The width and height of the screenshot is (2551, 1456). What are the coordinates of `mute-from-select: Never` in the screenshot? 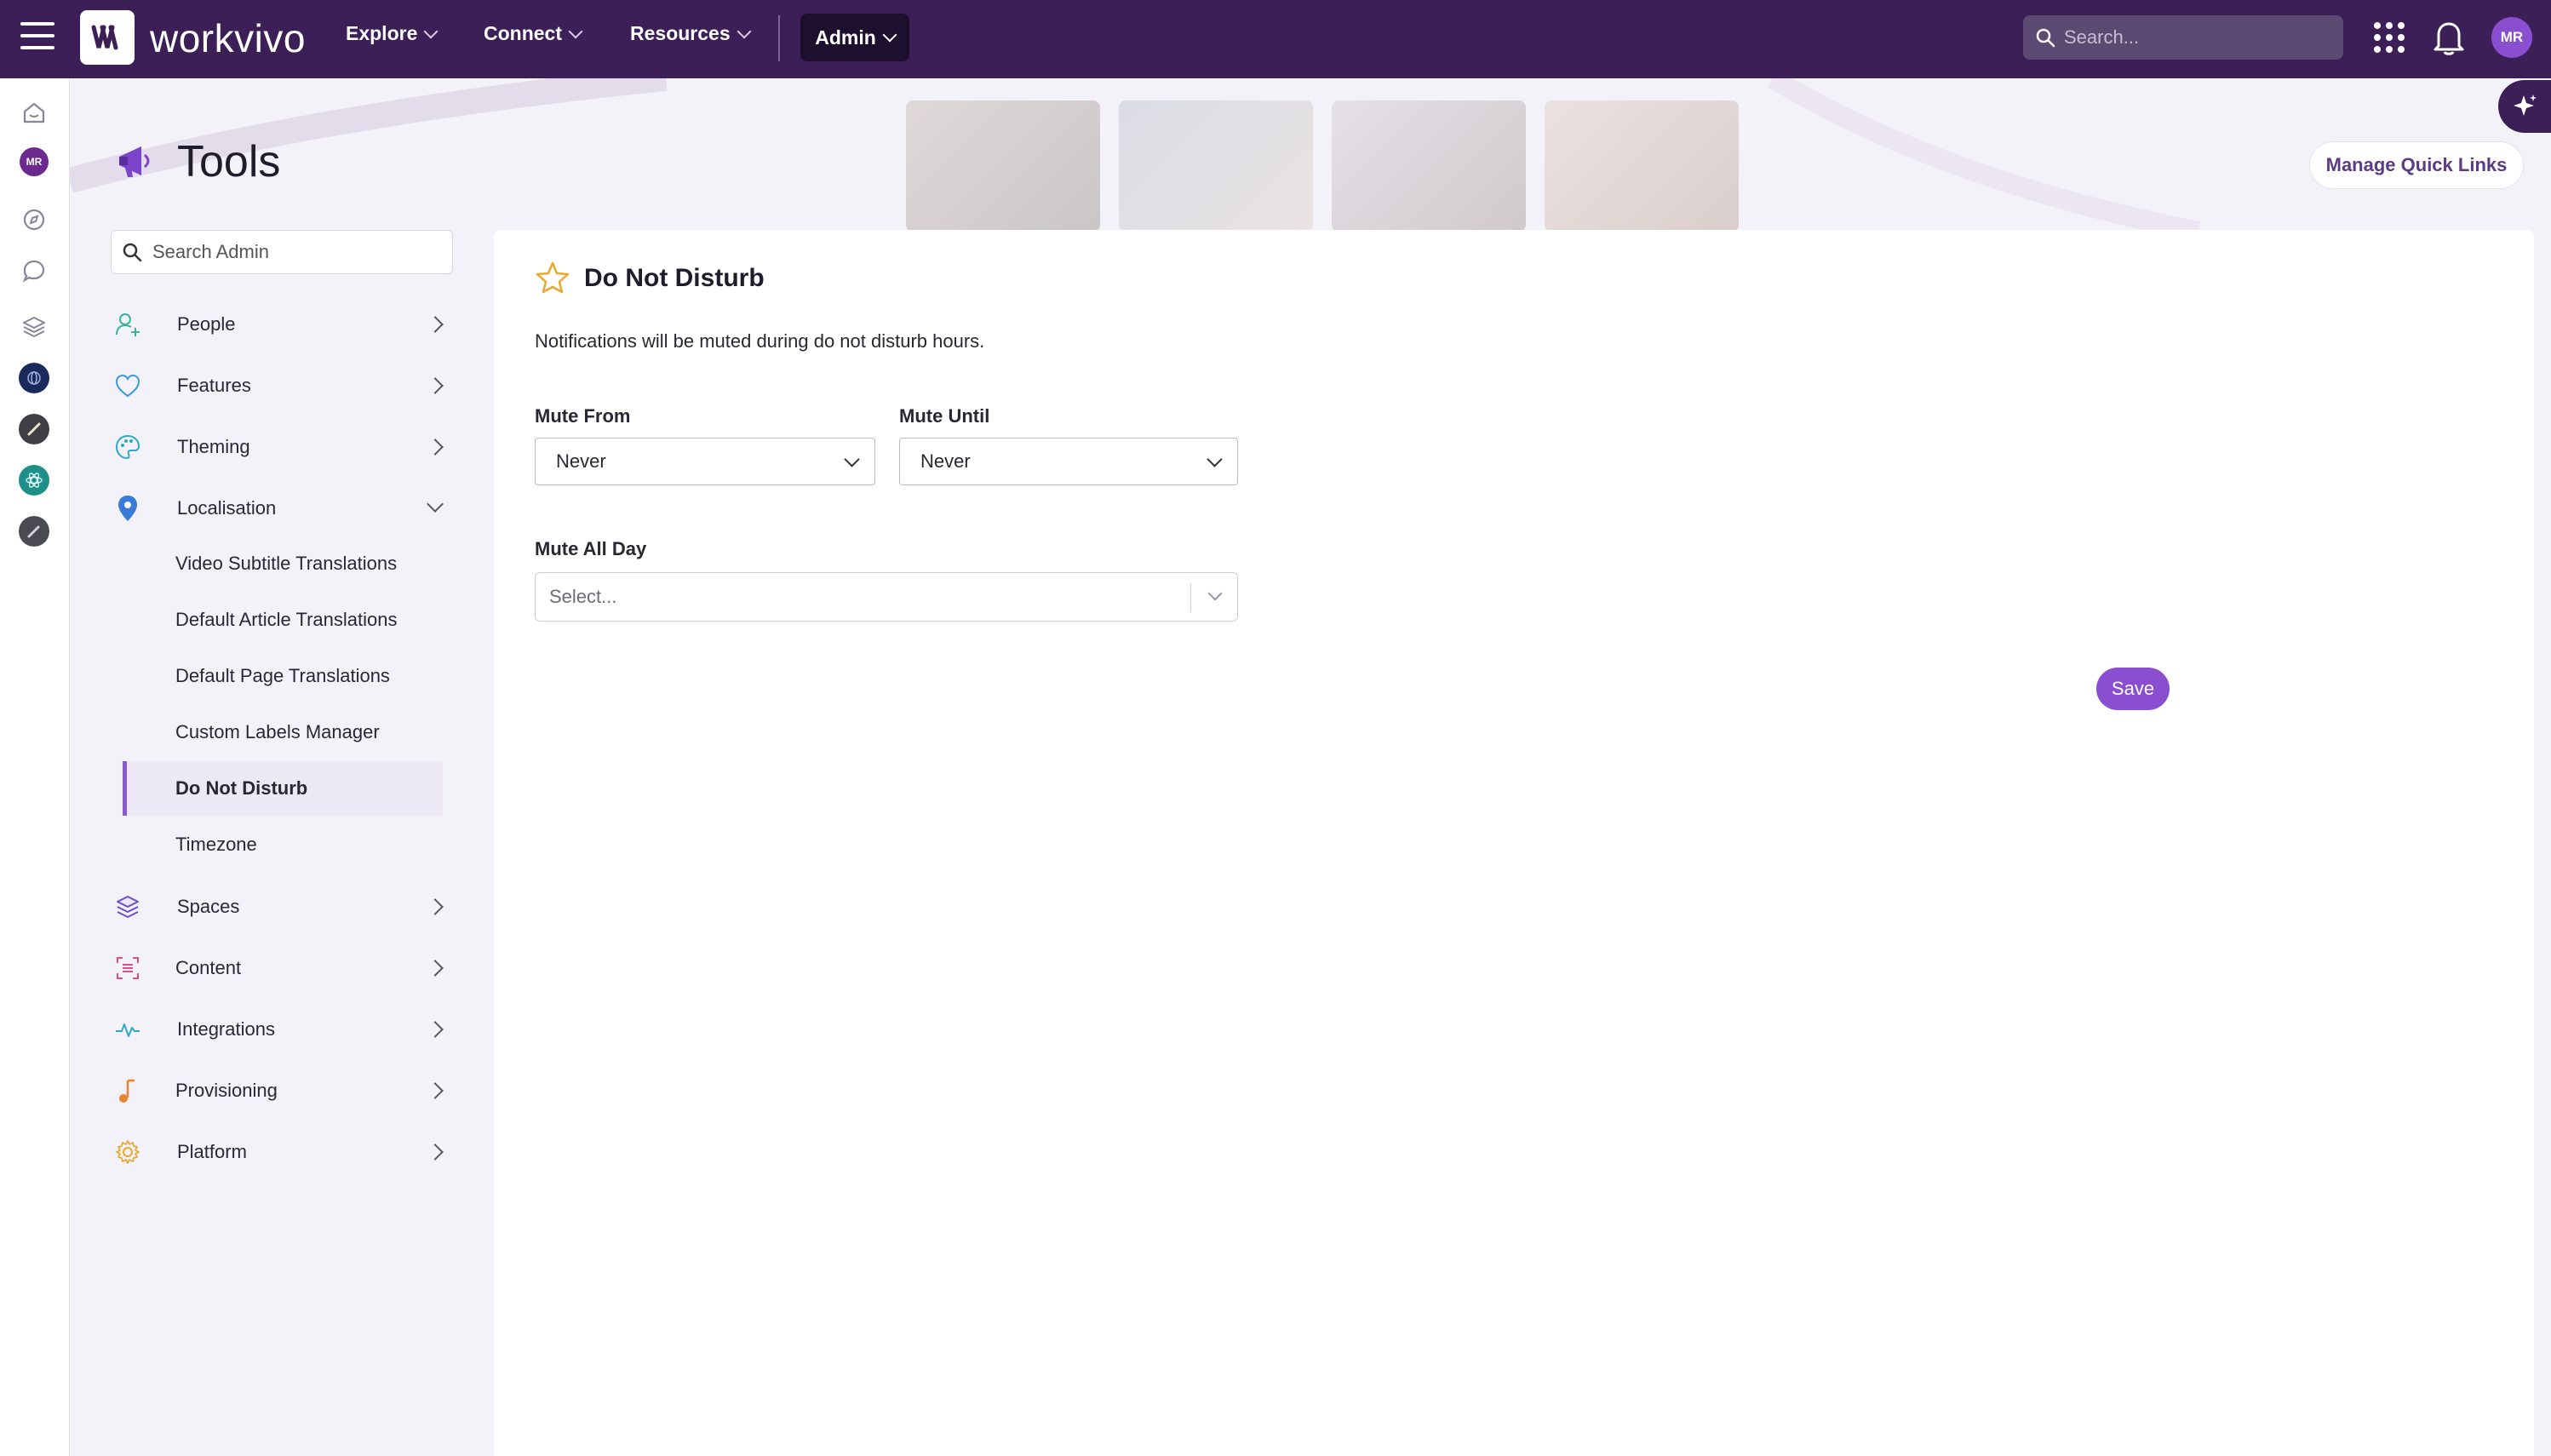 It's located at (705, 461).